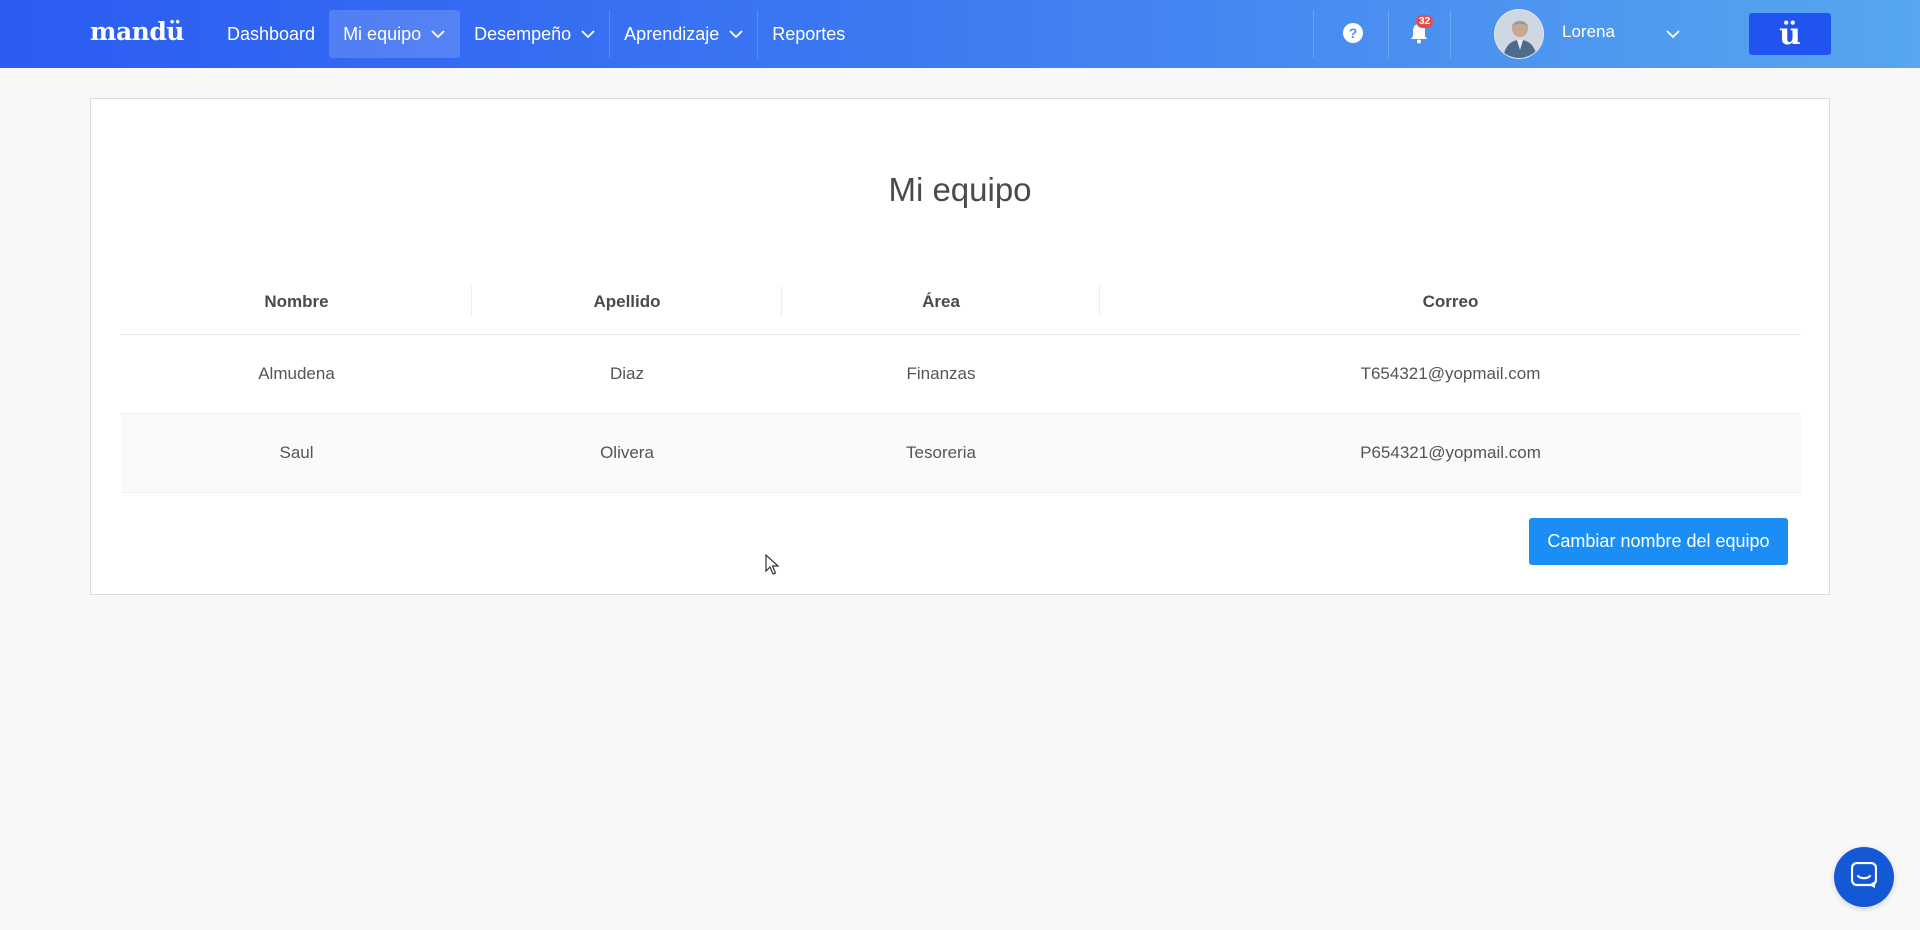 The height and width of the screenshot is (930, 1920). Describe the element at coordinates (672, 33) in the screenshot. I see `nav-aprendizaje-label: Aprendizaje` at that location.